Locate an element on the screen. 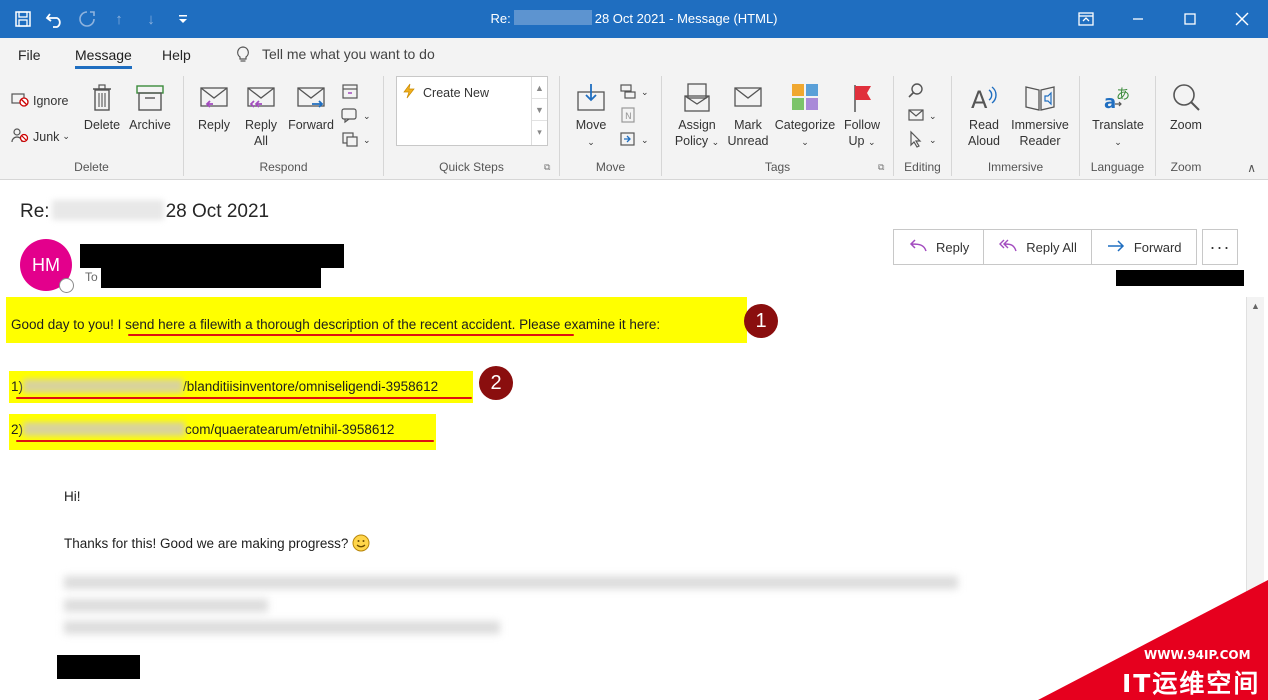 The height and width of the screenshot is (700, 1268). ribbon-group-respond: Reply Reply All Forward ⌄ ⌄ Respond is located at coordinates (284, 126).